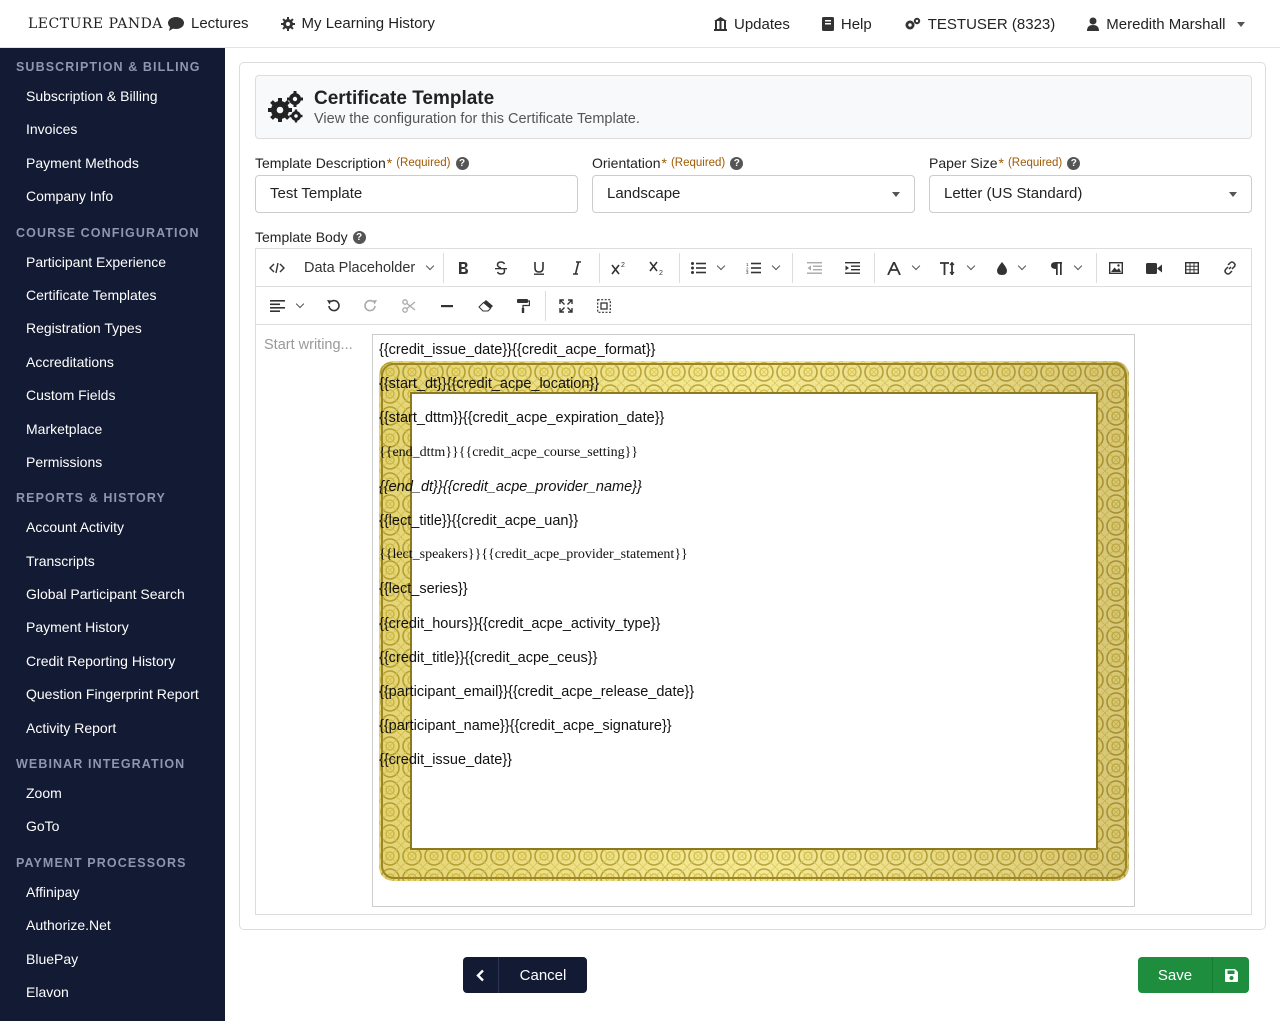 The image size is (1280, 1021). What do you see at coordinates (112, 561) in the screenshot?
I see `sidebar-item-transcripts: Transcripts` at bounding box center [112, 561].